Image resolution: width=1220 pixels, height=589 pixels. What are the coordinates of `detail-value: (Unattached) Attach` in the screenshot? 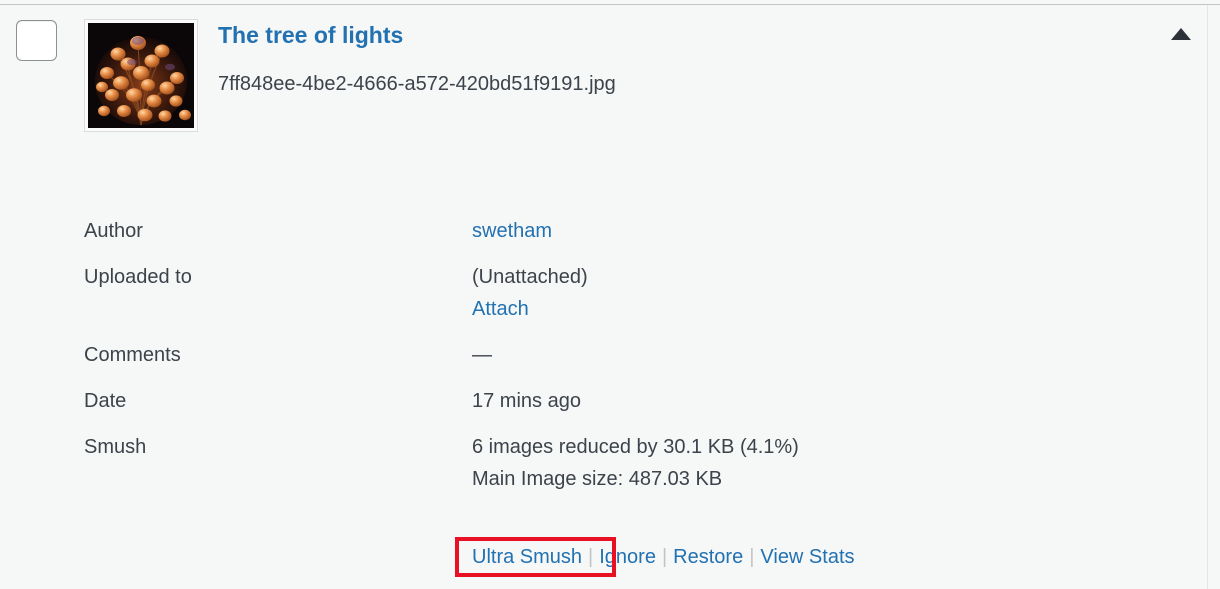 It's located at (778, 293).